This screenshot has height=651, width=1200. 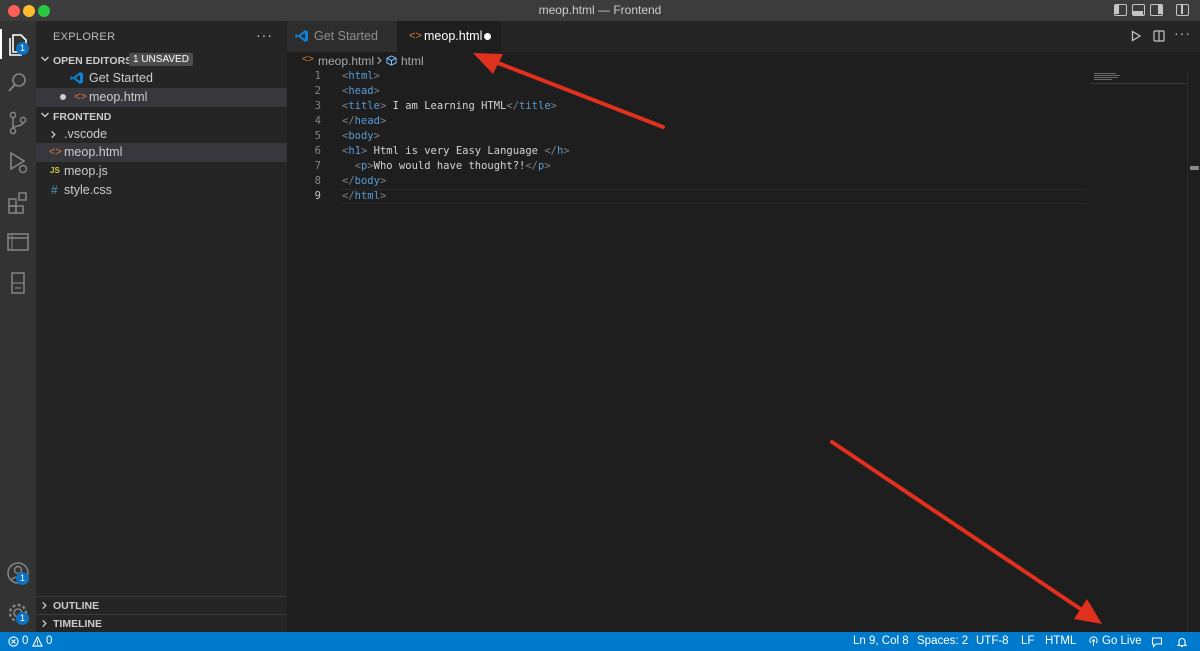 I want to click on code-text: <h1> Html is very Easy Language </h>, so click(x=456, y=151).